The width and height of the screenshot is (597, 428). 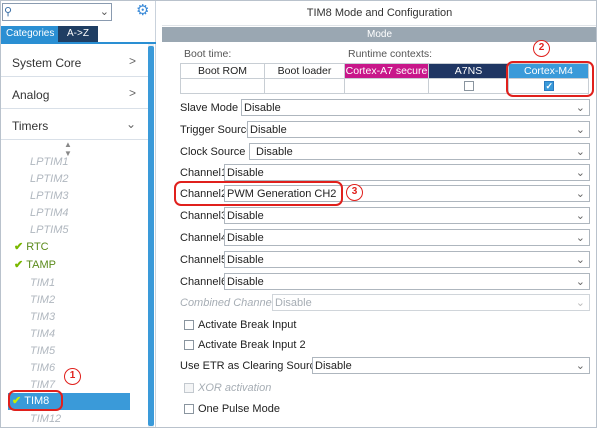 What do you see at coordinates (49, 230) in the screenshot?
I see `sidebar-item-lptim5: LPTIM5` at bounding box center [49, 230].